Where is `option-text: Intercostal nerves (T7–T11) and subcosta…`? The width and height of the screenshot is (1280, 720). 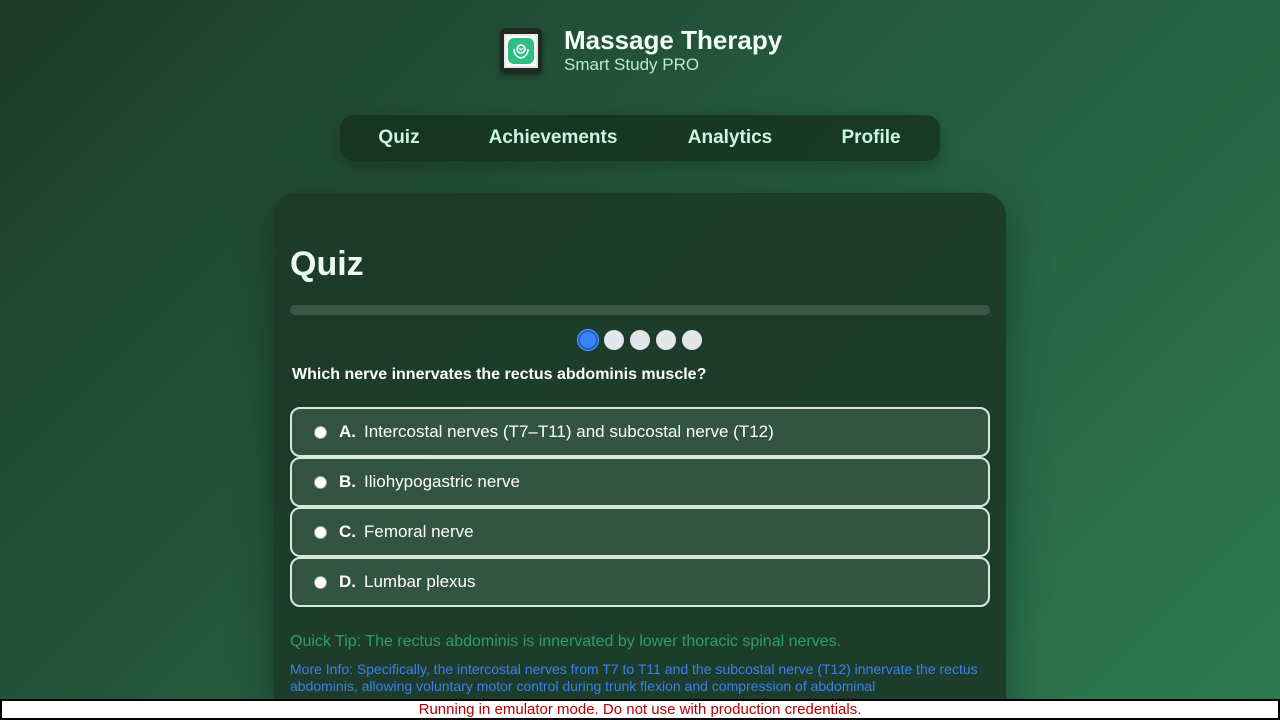 option-text: Intercostal nerves (T7–T11) and subcosta… is located at coordinates (569, 431).